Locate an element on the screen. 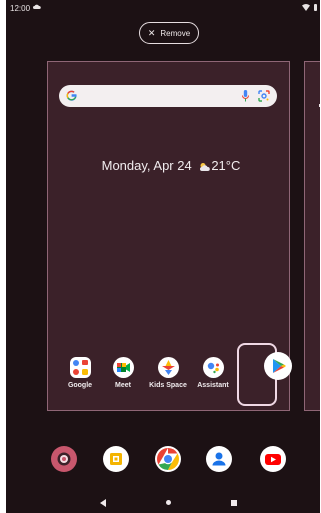 The height and width of the screenshot is (513, 321). next-page-preview is located at coordinates (312, 236).